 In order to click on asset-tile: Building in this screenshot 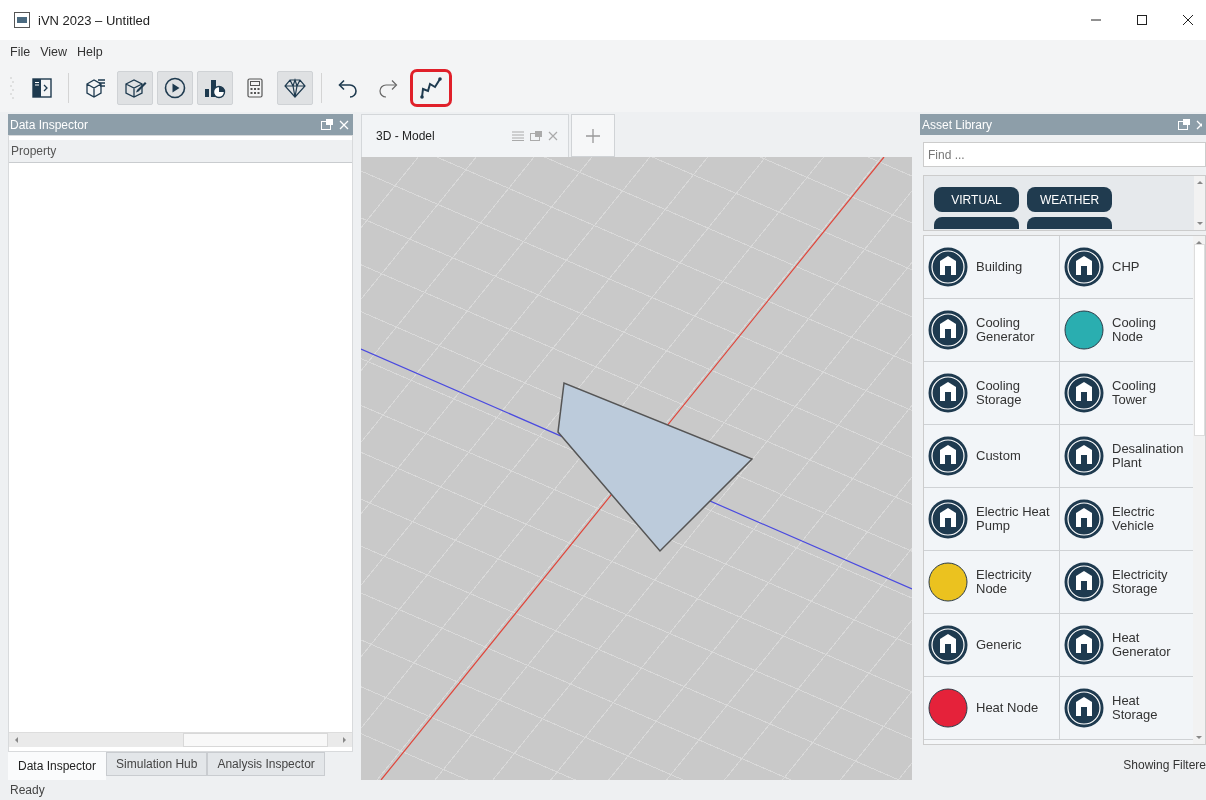, I will do `click(992, 267)`.